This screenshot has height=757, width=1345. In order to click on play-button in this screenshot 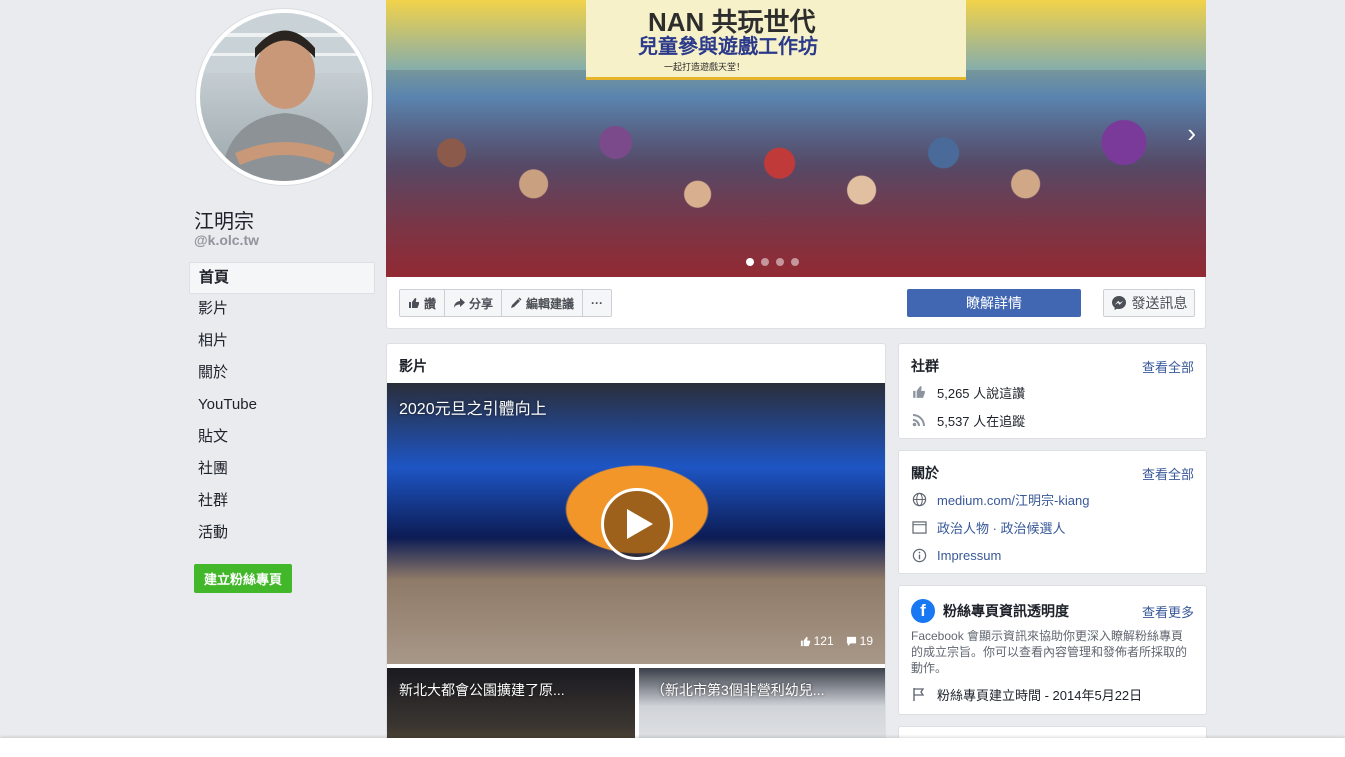, I will do `click(637, 524)`.